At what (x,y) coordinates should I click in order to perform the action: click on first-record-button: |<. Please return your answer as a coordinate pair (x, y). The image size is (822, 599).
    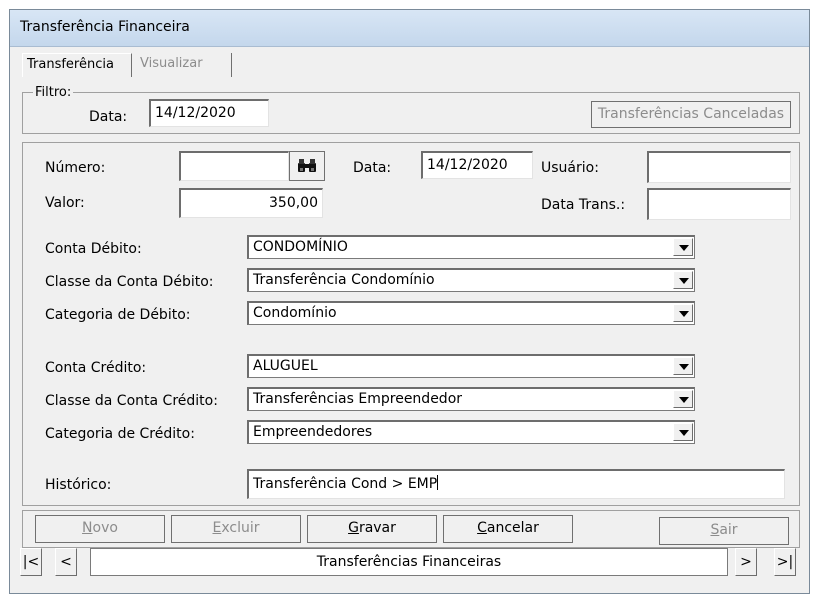
    Looking at the image, I should click on (31, 562).